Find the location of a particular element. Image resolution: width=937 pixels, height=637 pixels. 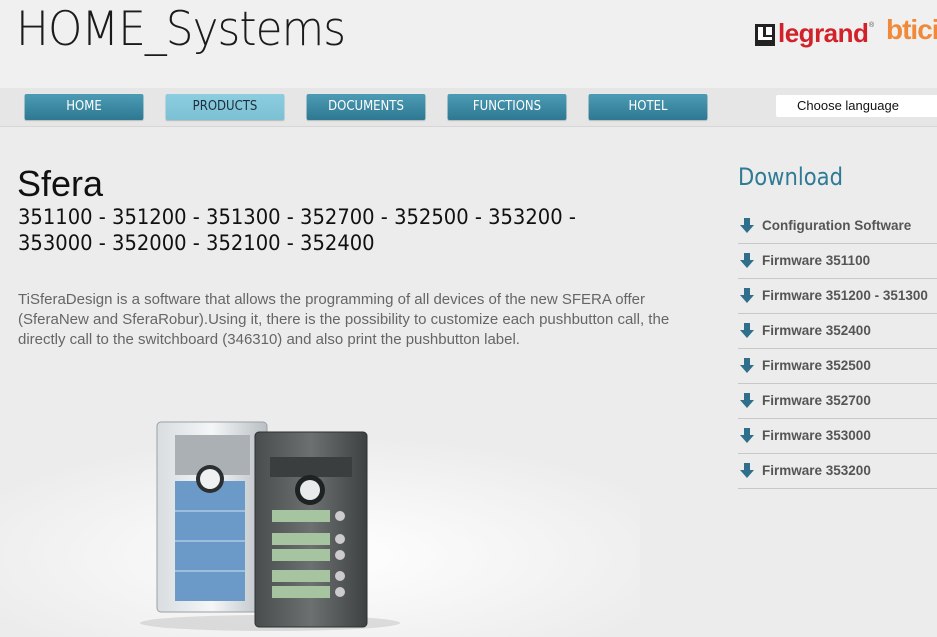

download-item-firmware-353200: Firmware 353200 is located at coordinates (837, 471).